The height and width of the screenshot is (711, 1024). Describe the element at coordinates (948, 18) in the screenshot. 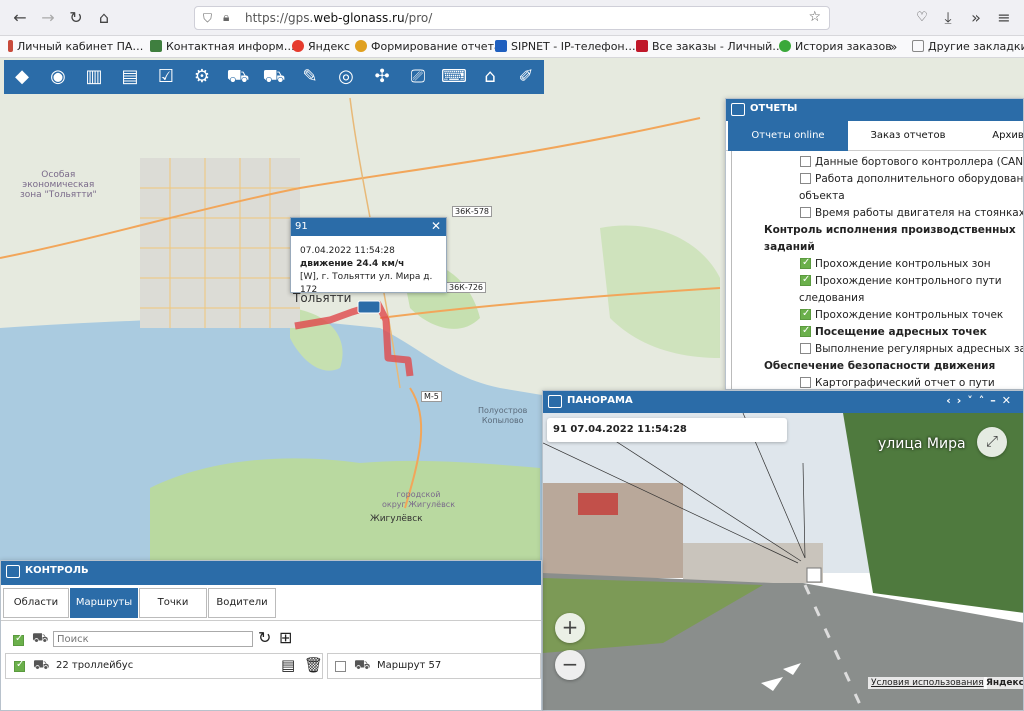

I see `download-icon: ⤓` at that location.